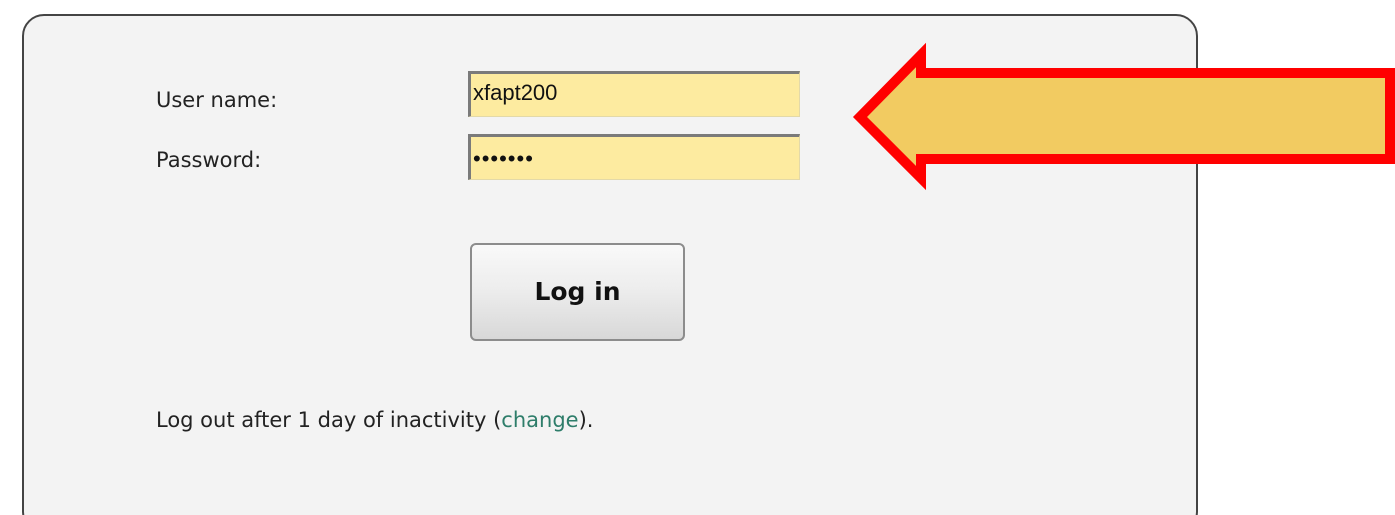  I want to click on annotation-arrow-icon, so click(1123, 116).